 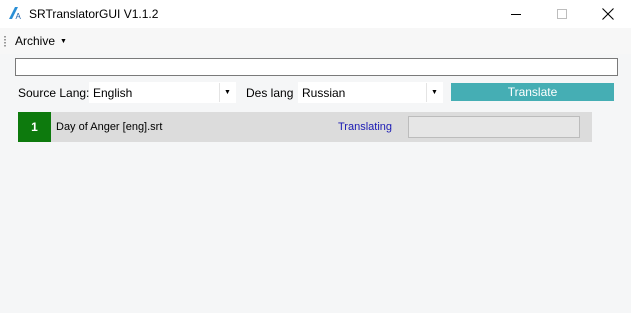 I want to click on svg-text: A, so click(x=19, y=16).